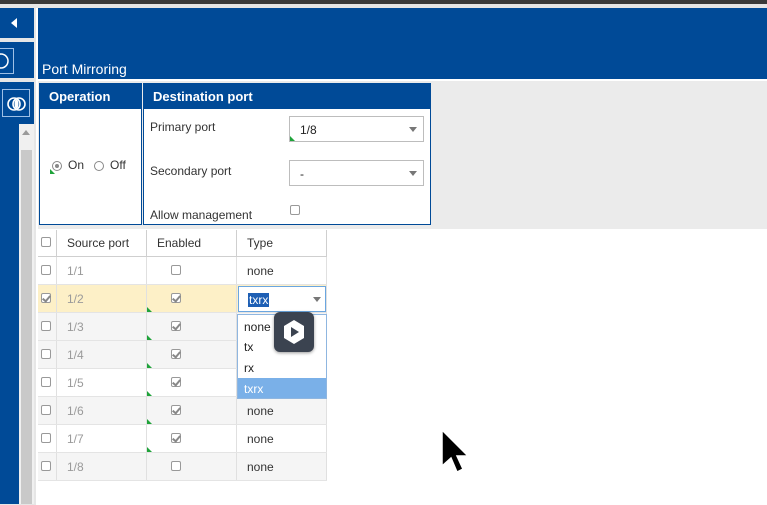  I want to click on type-select: txrx, so click(282, 299).